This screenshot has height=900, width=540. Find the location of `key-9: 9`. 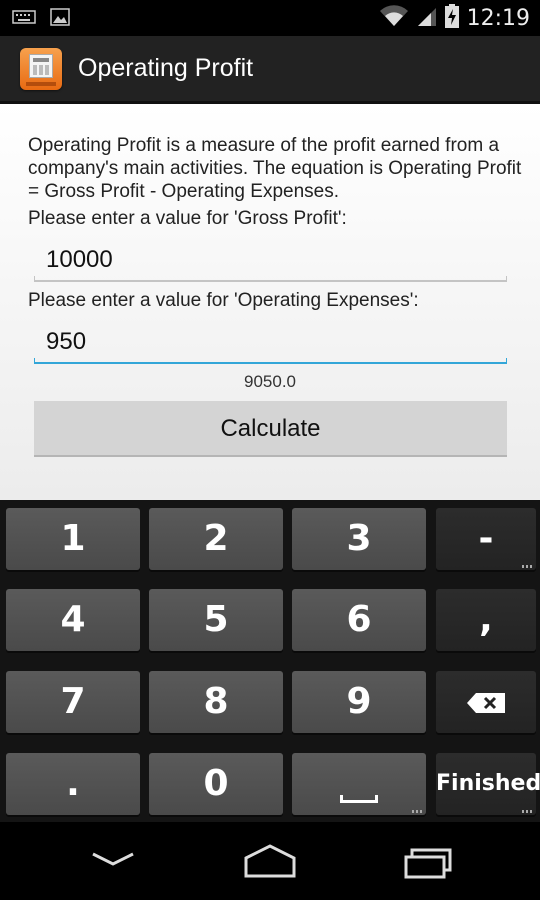

key-9: 9 is located at coordinates (359, 702).